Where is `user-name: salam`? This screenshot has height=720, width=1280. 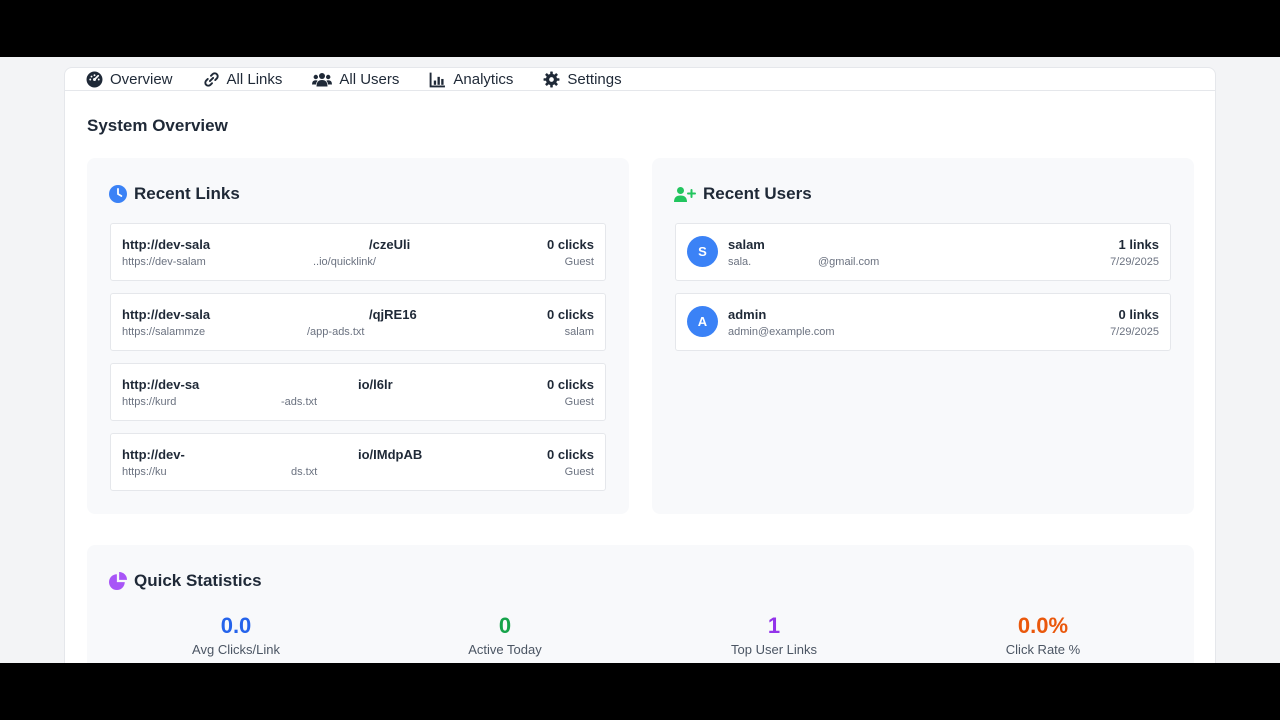 user-name: salam is located at coordinates (746, 244).